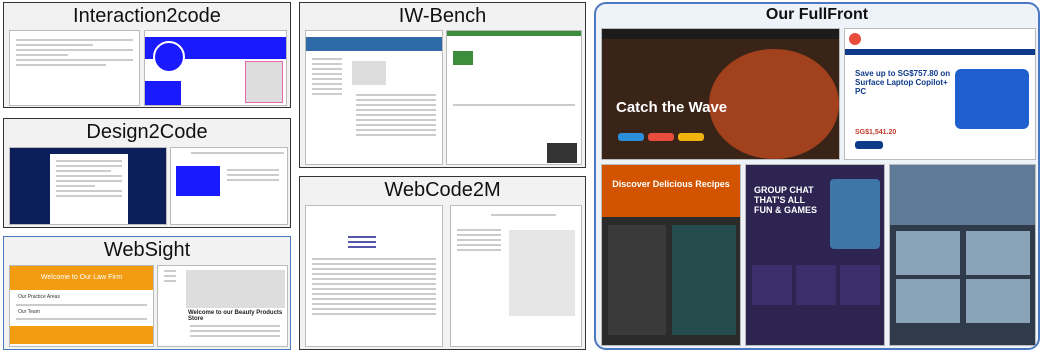  What do you see at coordinates (229, 186) in the screenshot?
I see `screenshot-generated` at bounding box center [229, 186].